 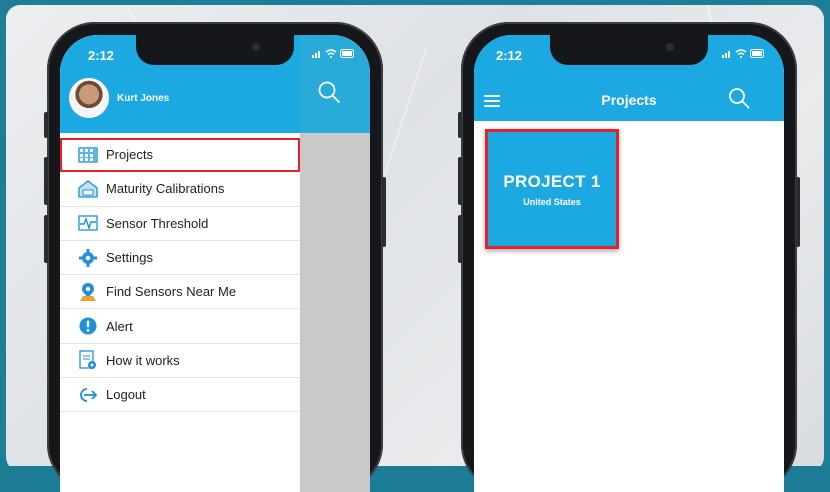 What do you see at coordinates (88, 258) in the screenshot?
I see `gear-icon` at bounding box center [88, 258].